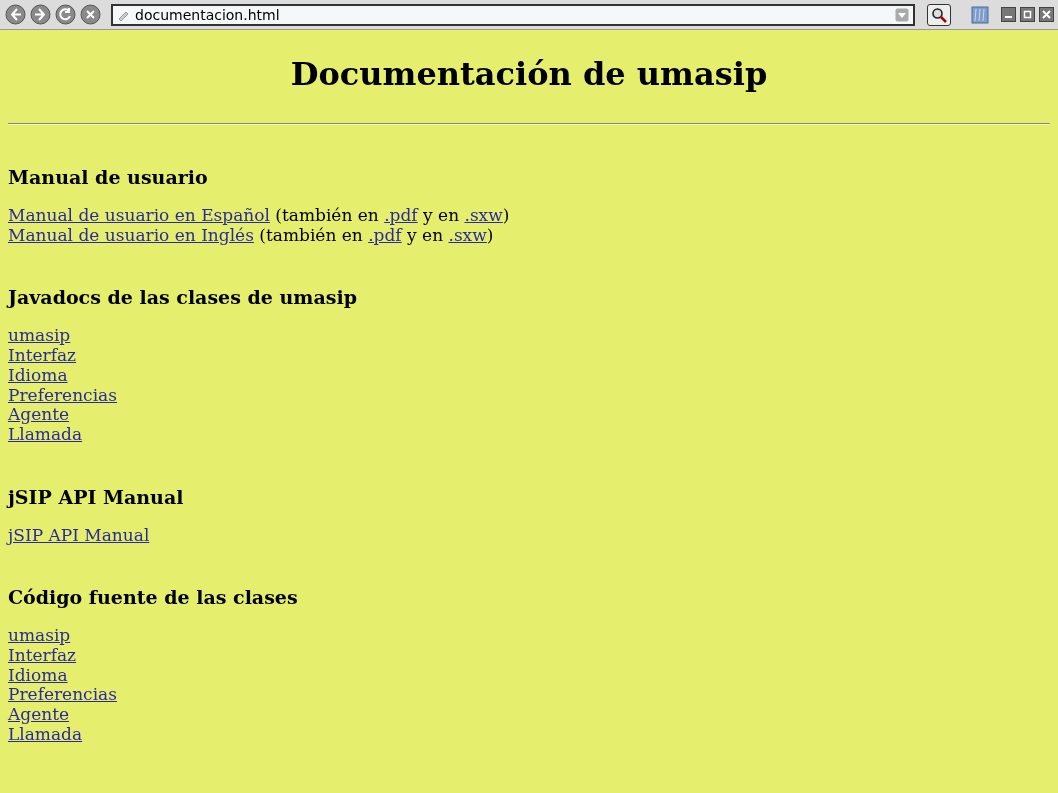 The image size is (1058, 793). What do you see at coordinates (183, 297) in the screenshot?
I see `section-heading: Javadocs de las clases de umasip` at bounding box center [183, 297].